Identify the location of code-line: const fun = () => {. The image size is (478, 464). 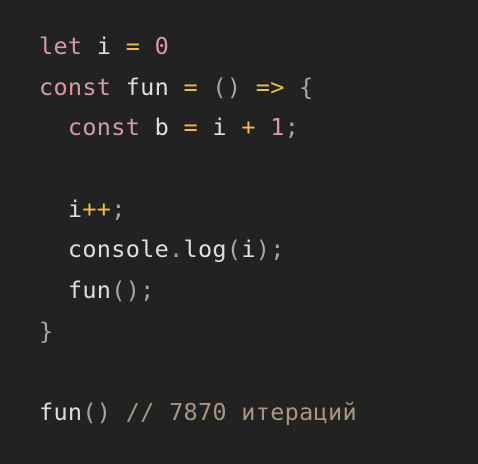
(198, 87).